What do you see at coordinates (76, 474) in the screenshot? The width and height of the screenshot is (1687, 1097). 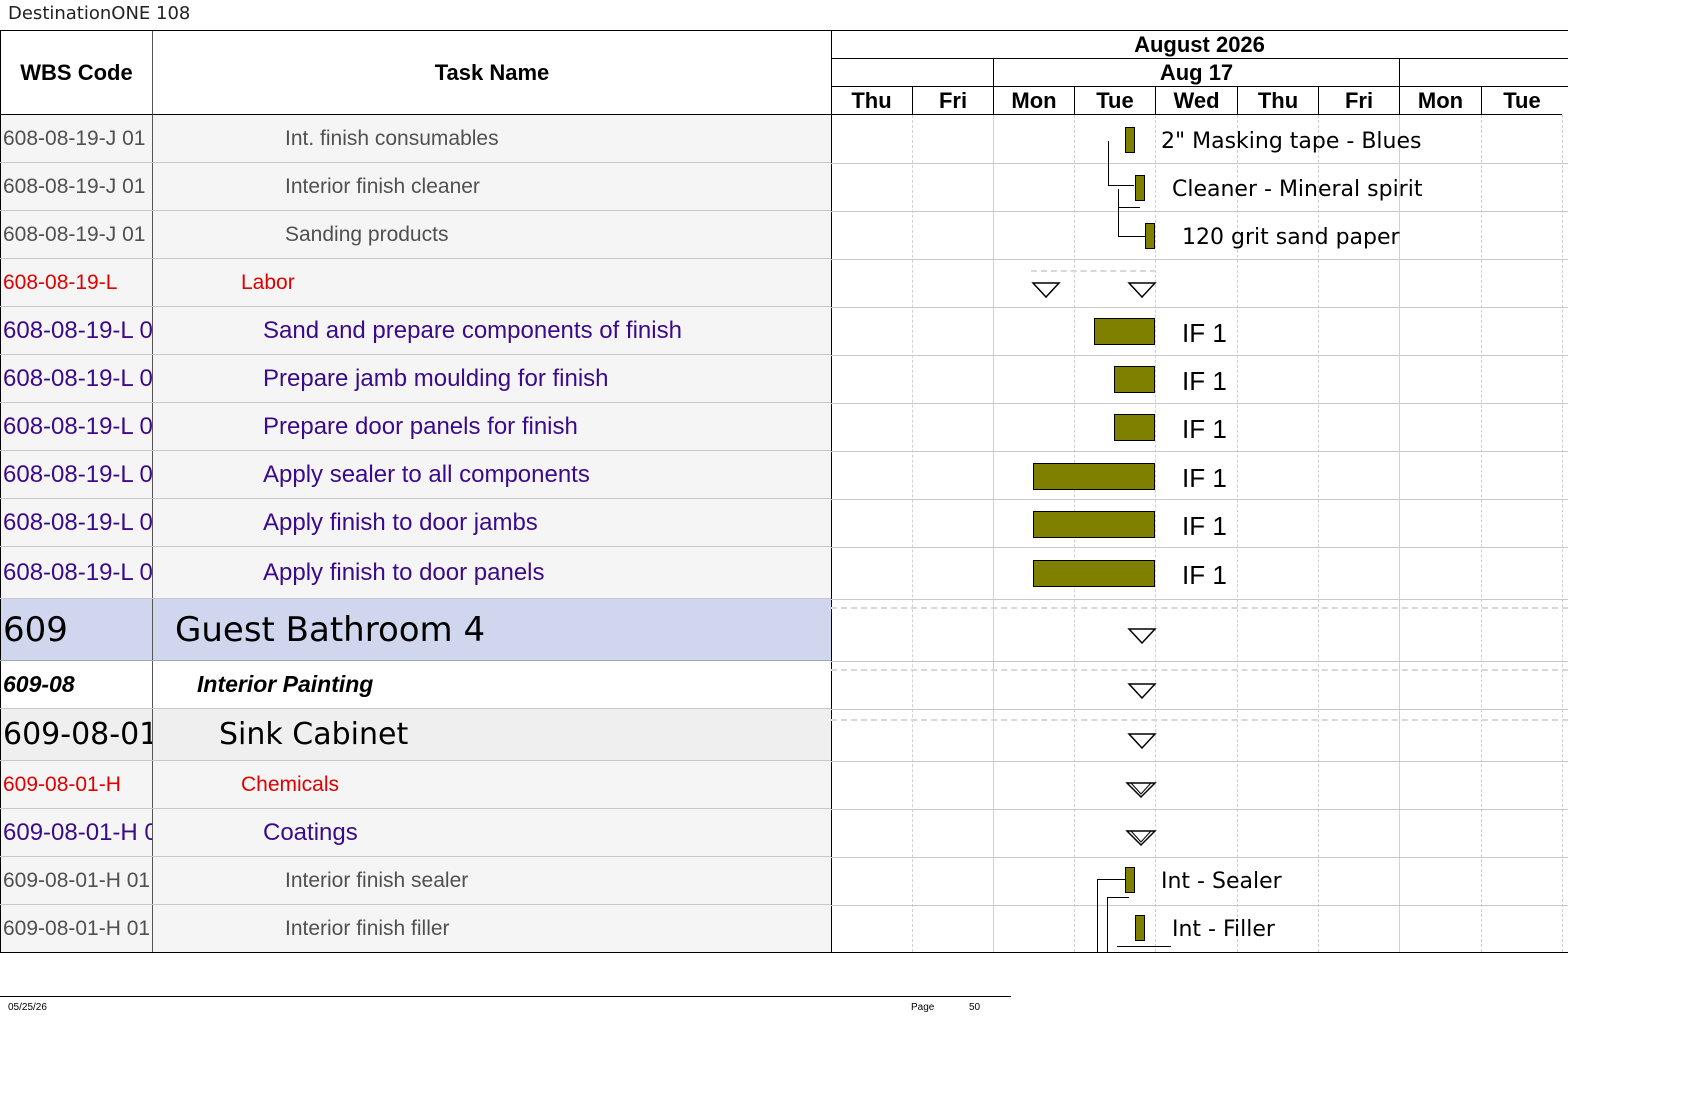 I see `wbs-code: 608-08-19-L 04` at bounding box center [76, 474].